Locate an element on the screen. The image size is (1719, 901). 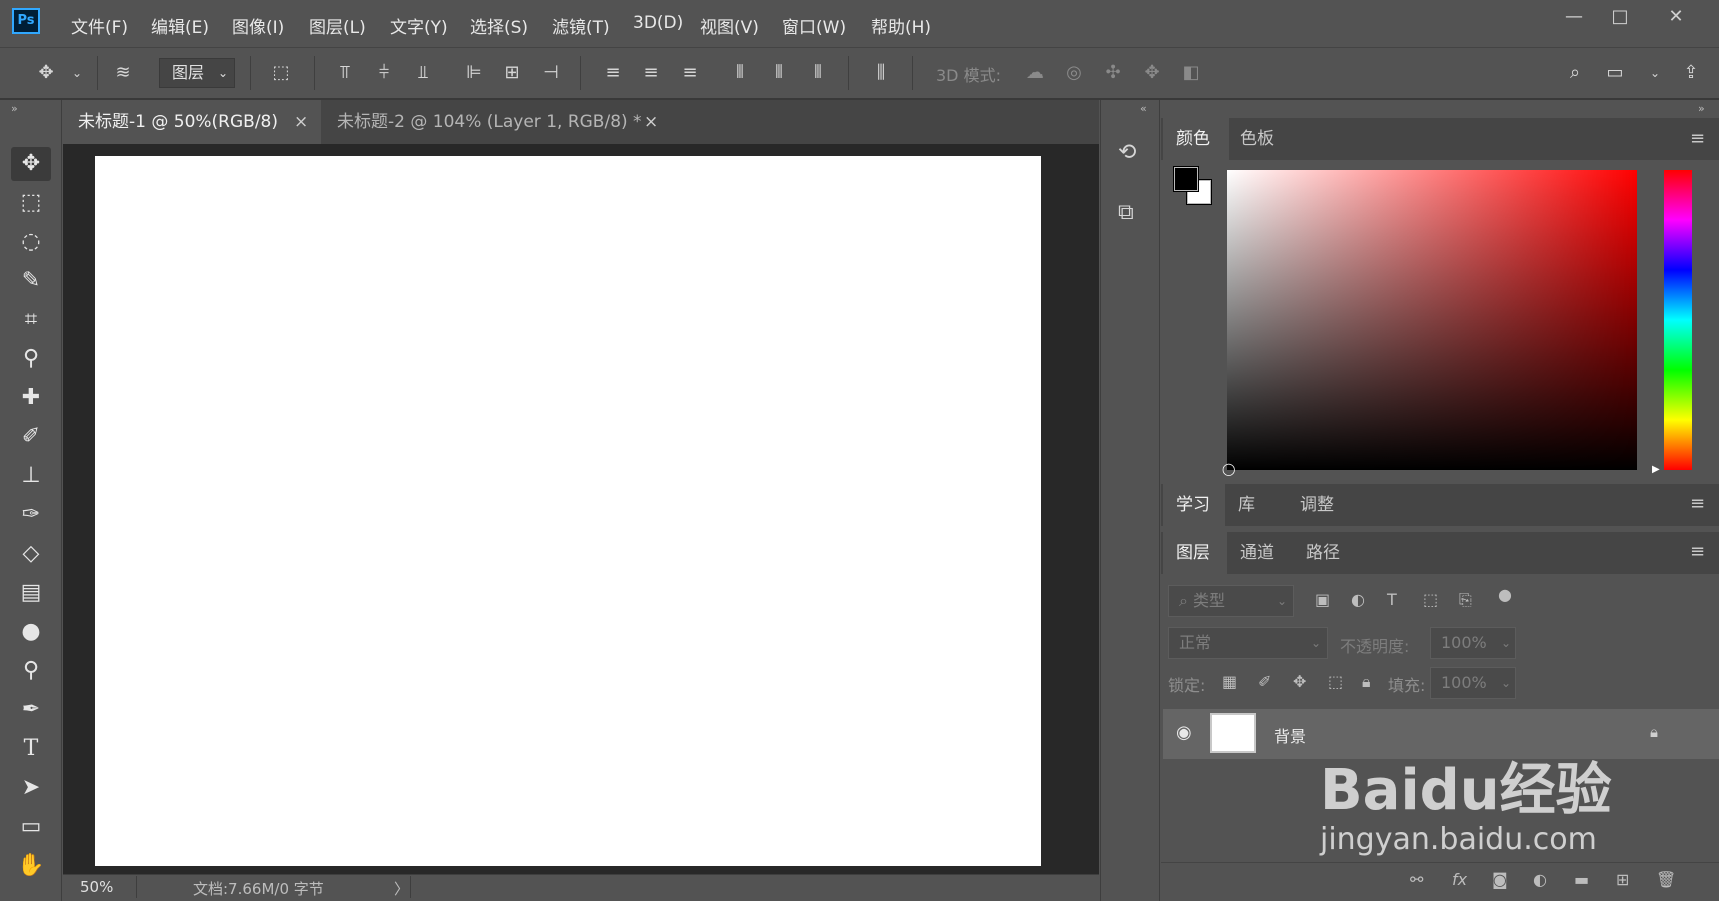
filter-pixel-icon: ▣ is located at coordinates (1322, 599).